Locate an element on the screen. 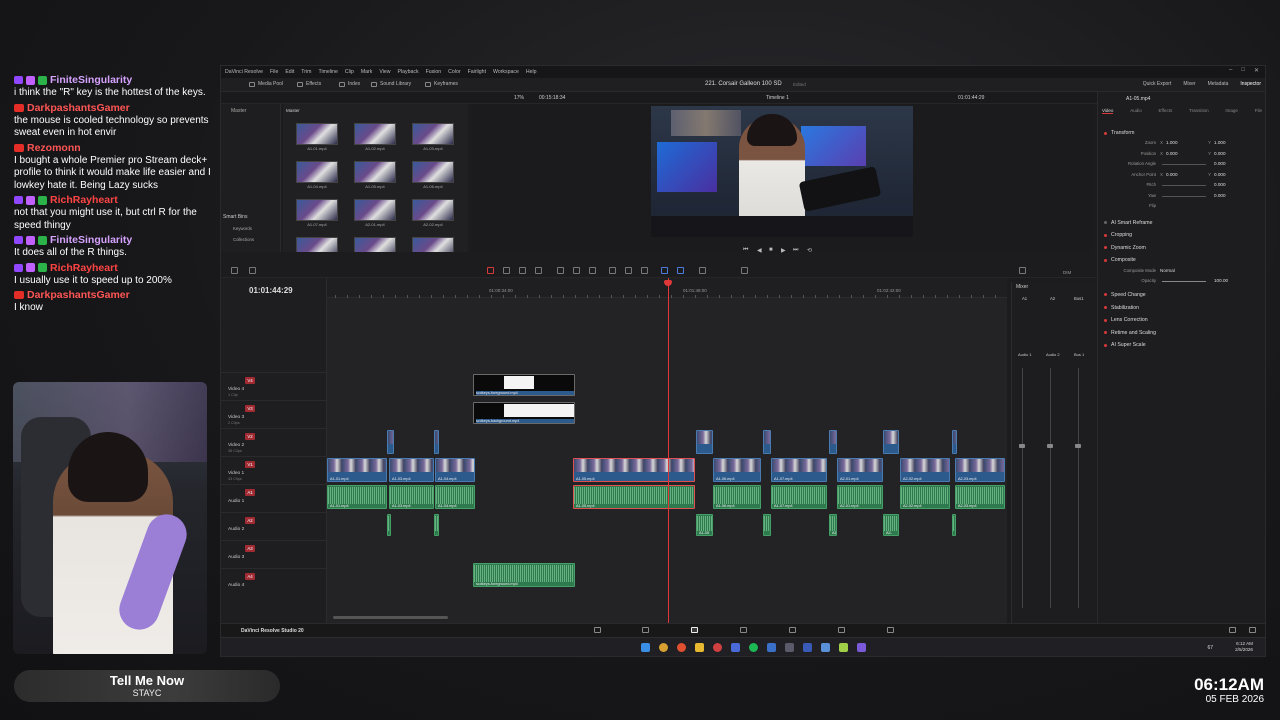 The image size is (1280, 720). audio-clip: A1-07.mp4 is located at coordinates (799, 497).